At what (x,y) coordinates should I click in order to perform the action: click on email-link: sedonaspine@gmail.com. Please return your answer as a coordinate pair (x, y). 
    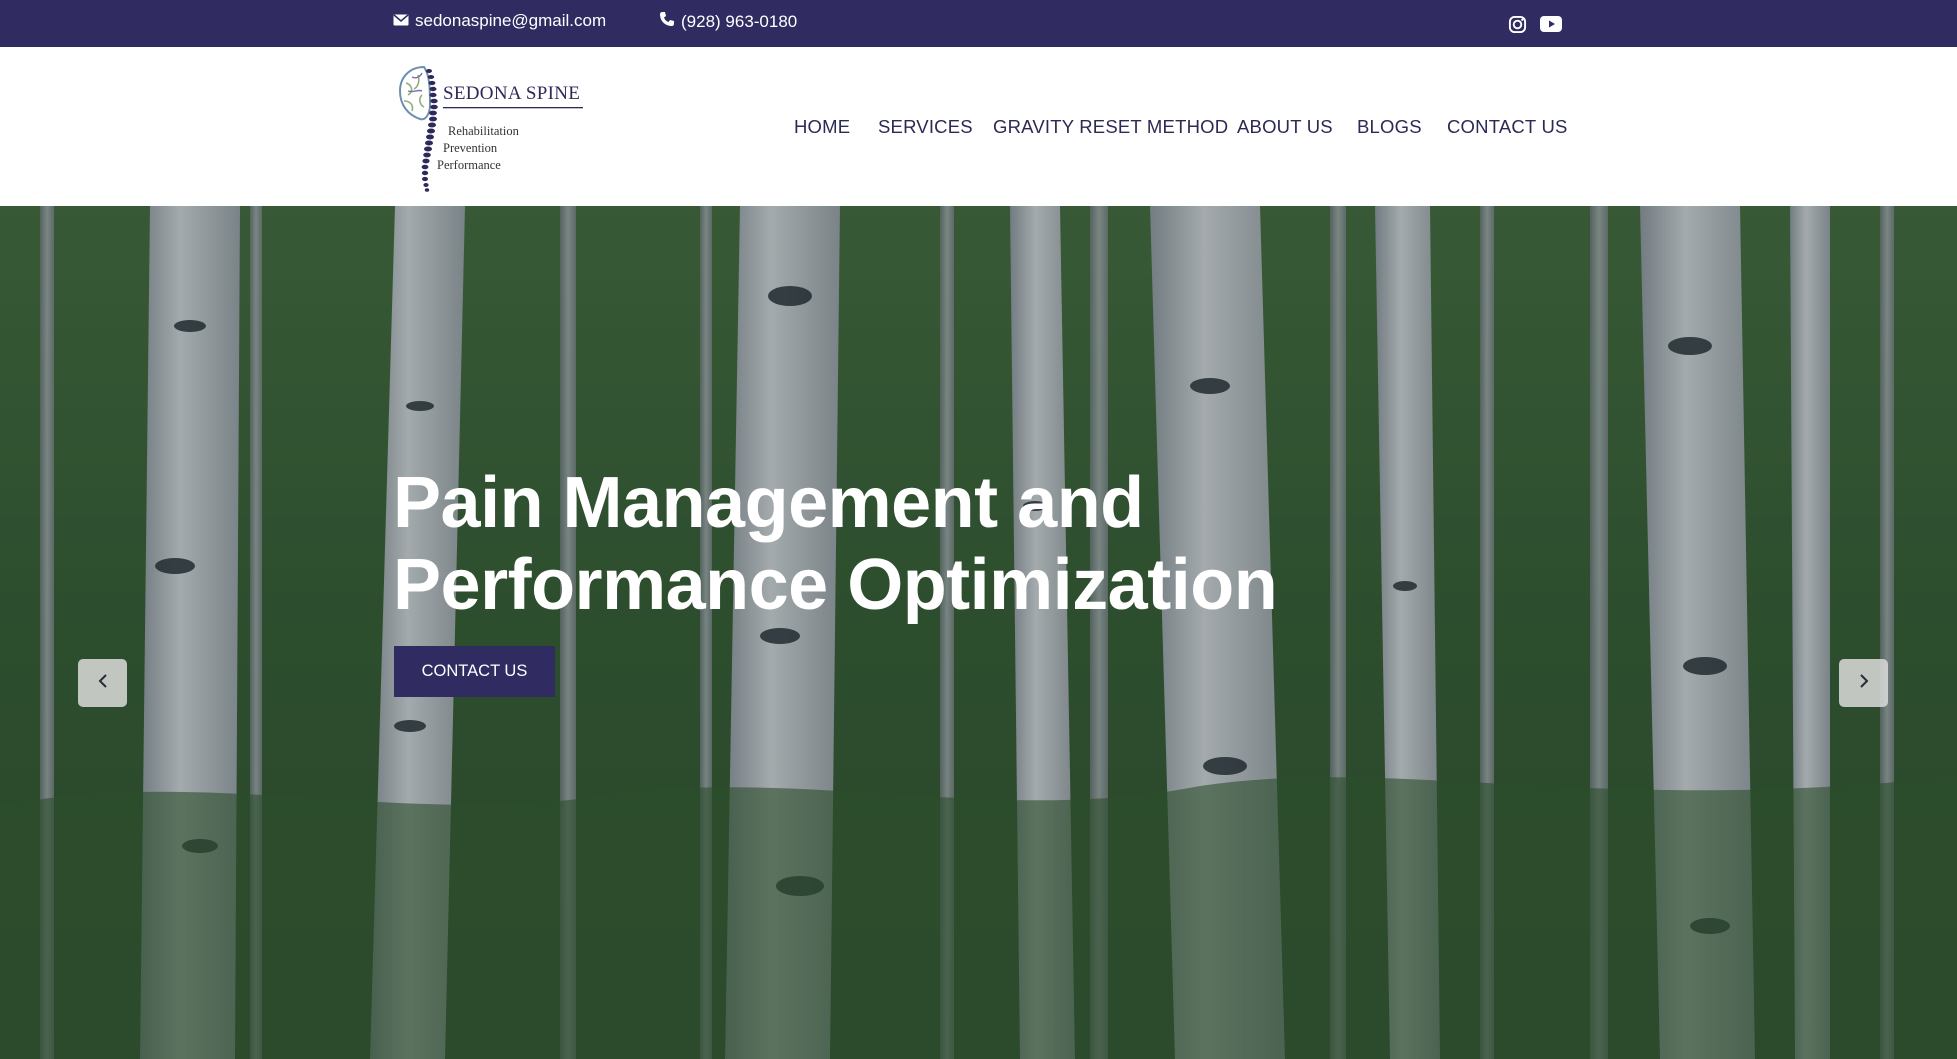
    Looking at the image, I should click on (499, 21).